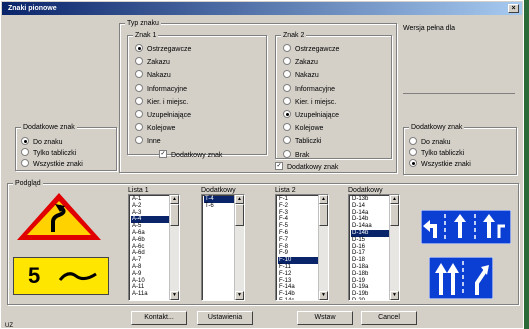 The height and width of the screenshot is (329, 529). What do you see at coordinates (298, 260) in the screenshot?
I see `list-item: F-10` at bounding box center [298, 260].